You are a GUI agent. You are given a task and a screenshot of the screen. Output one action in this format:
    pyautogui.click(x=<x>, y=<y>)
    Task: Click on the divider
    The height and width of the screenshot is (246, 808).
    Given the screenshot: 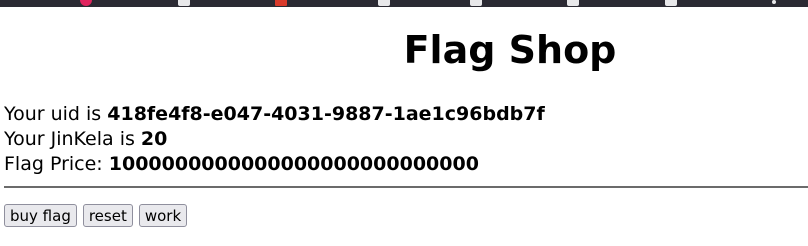 What is the action you would take?
    pyautogui.click(x=406, y=187)
    